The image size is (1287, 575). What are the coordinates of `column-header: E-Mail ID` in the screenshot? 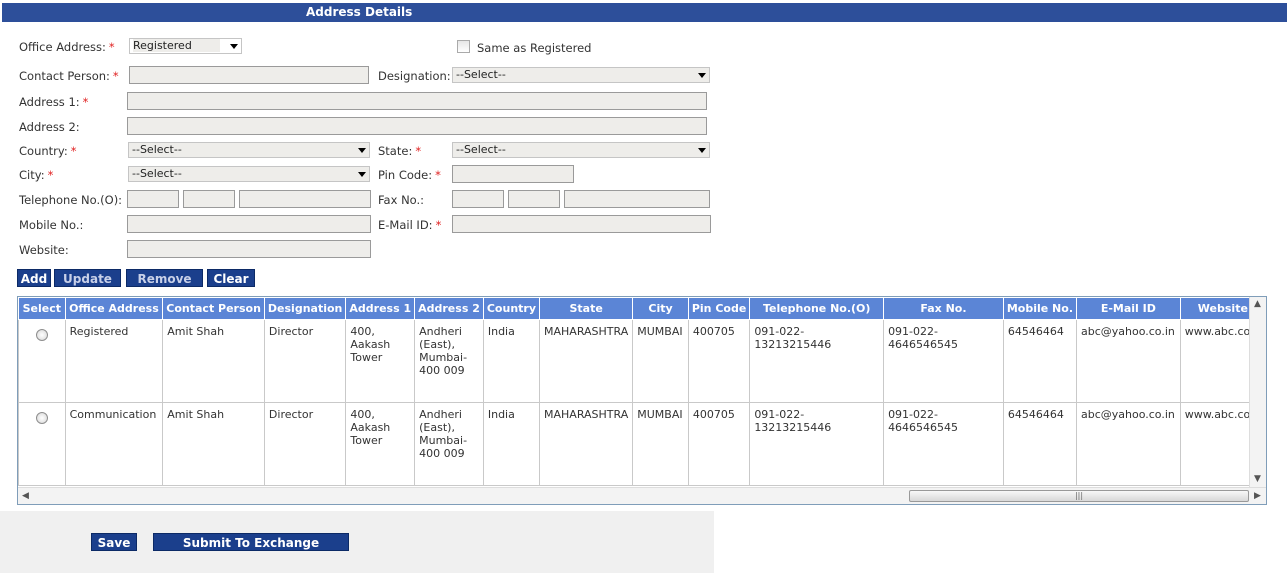 It's located at (1128, 308).